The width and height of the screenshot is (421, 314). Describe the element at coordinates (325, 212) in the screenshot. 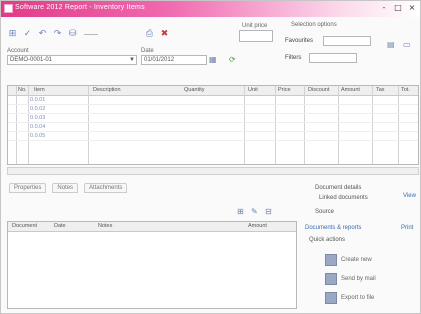

I see `source-label: Source` at that location.